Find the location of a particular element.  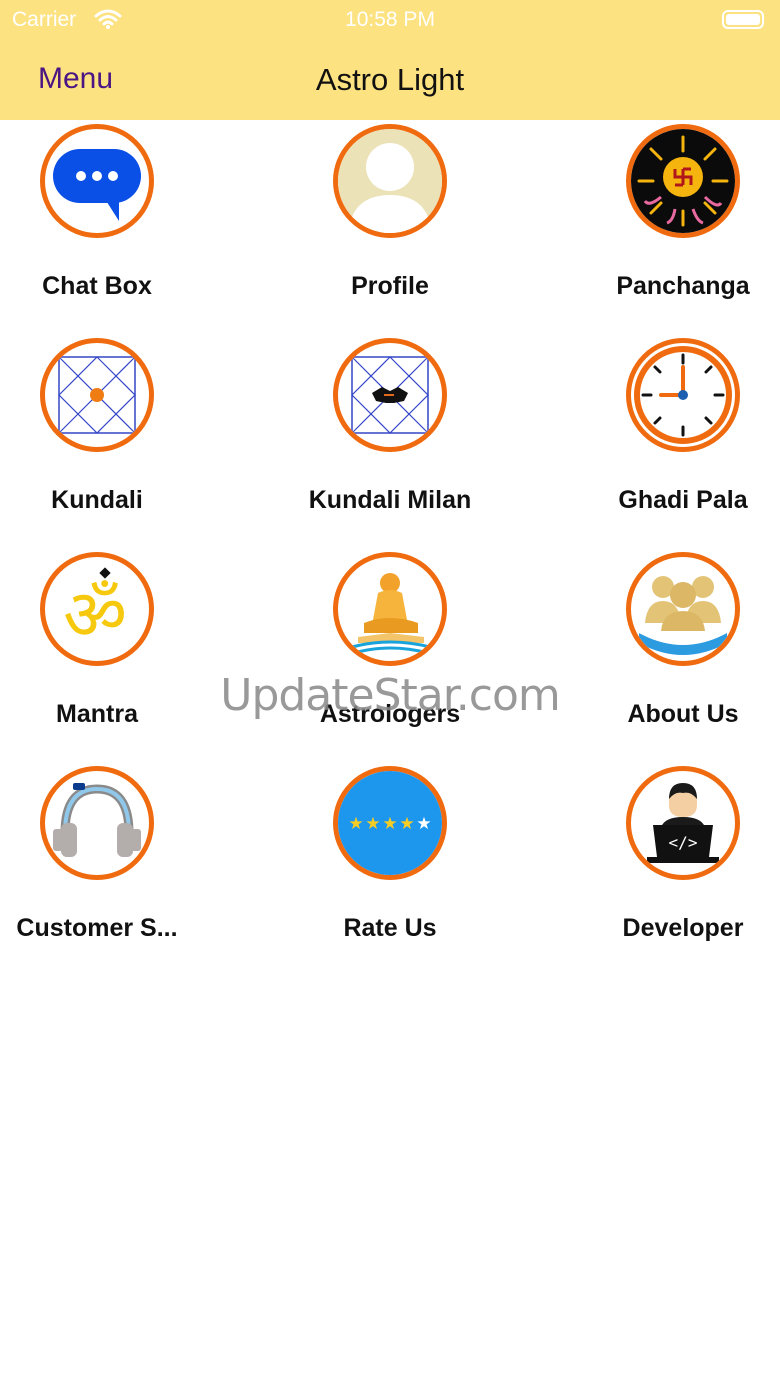

status-bar: Carrier 10:58 PM is located at coordinates (390, 20).